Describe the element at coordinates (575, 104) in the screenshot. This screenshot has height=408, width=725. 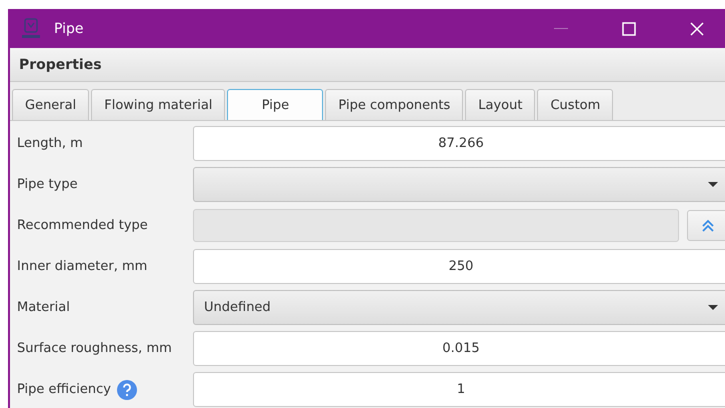
I see `tab: Custom` at that location.